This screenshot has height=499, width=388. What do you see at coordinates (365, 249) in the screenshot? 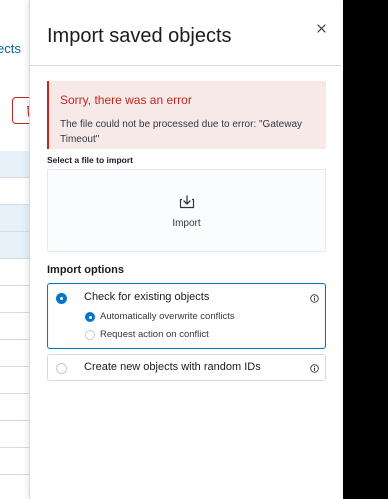
I see `overlay-scrim` at bounding box center [365, 249].